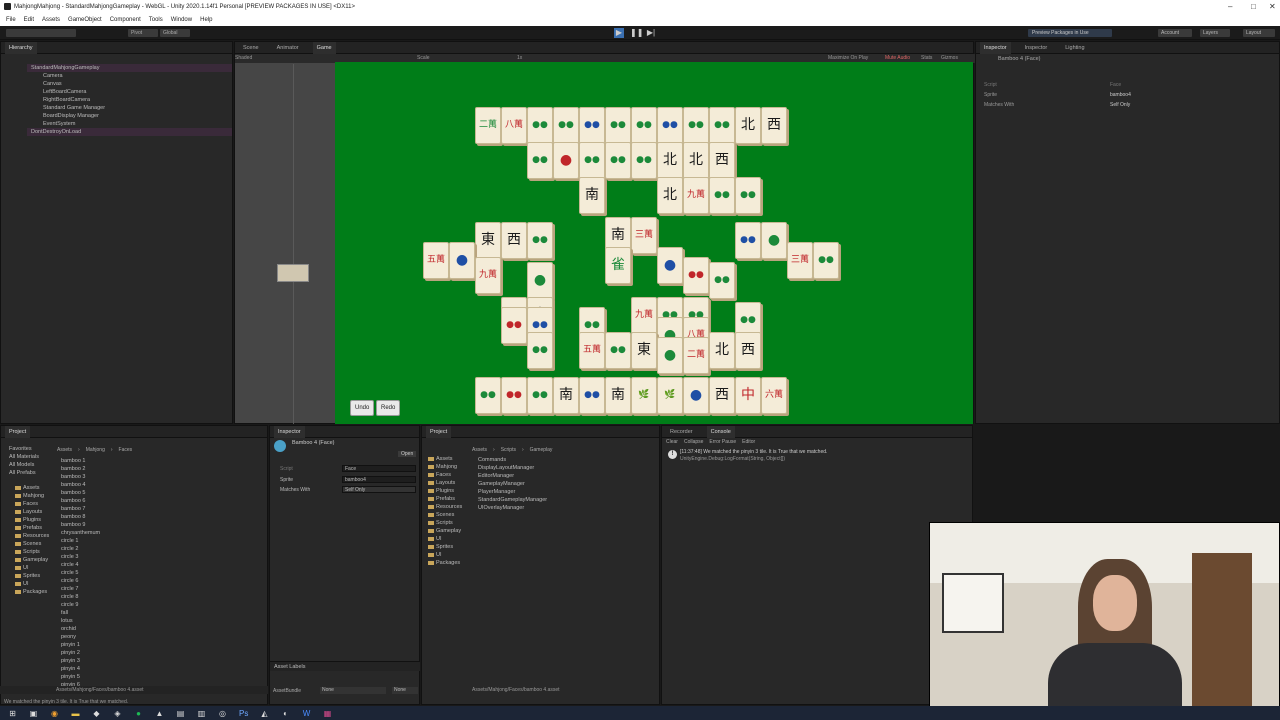 The image size is (1280, 720). What do you see at coordinates (161, 589) in the screenshot?
I see `asset-file: circle 7` at bounding box center [161, 589].